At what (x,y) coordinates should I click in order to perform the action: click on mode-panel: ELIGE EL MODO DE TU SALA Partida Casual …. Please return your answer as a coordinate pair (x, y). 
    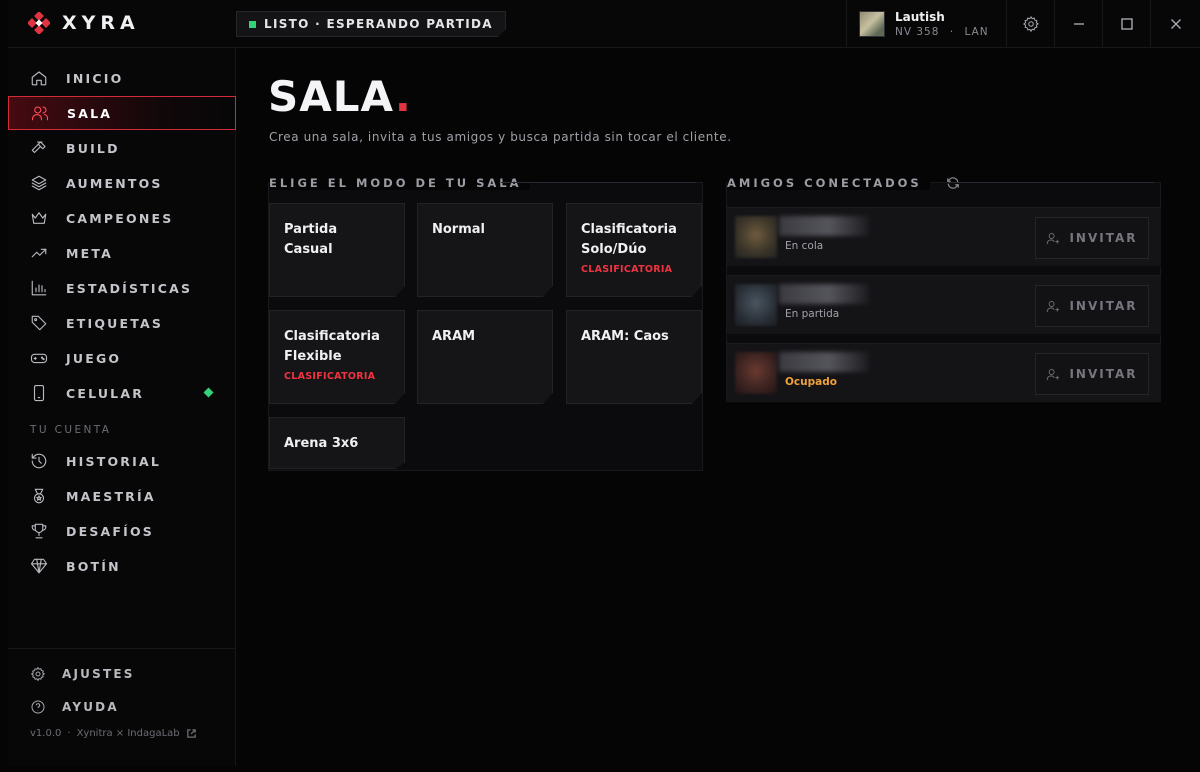
    Looking at the image, I should click on (485, 323).